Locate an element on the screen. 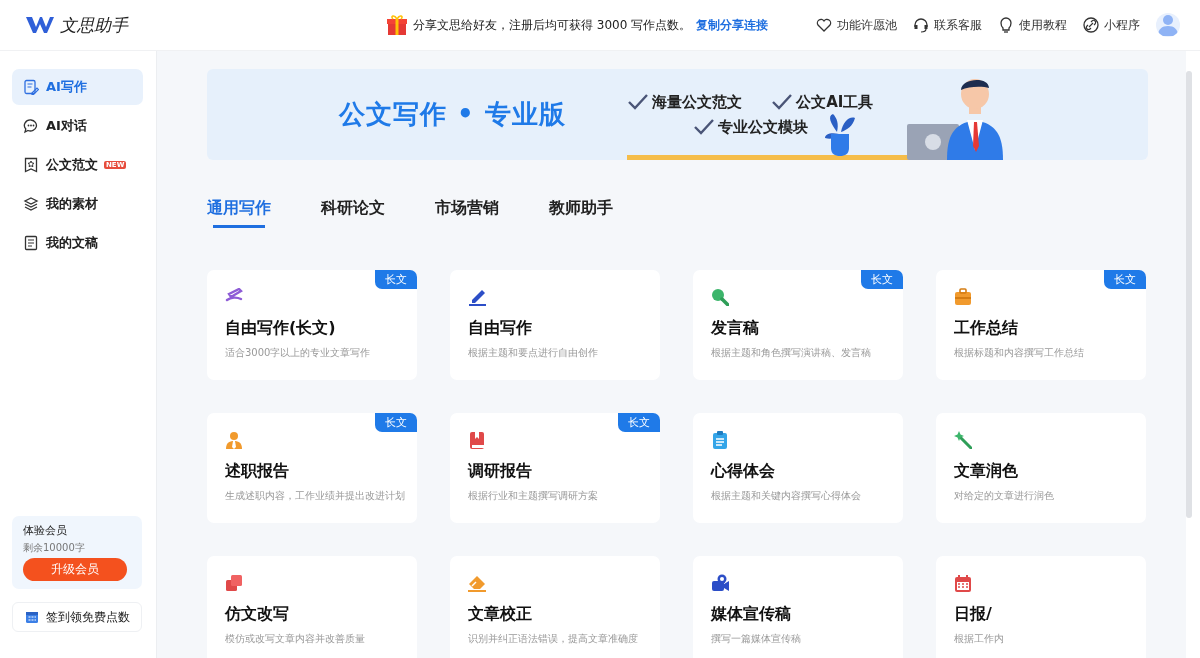 The image size is (1200, 658). copy-share-link: 复制分享连接 is located at coordinates (732, 25).